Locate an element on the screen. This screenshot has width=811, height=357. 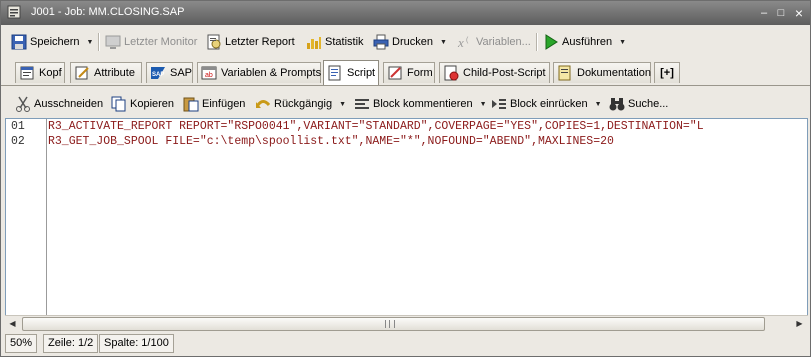
column-indicator: Spalte: 1/100 is located at coordinates (136, 343).